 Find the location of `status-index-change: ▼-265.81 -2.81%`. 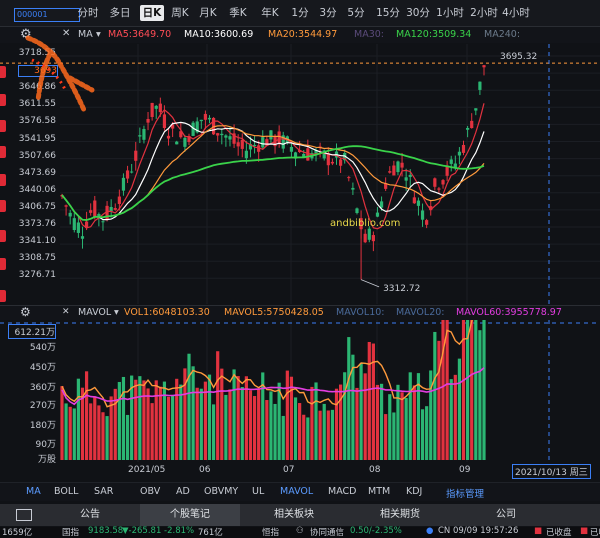

status-index-change: ▼-265.81 -2.81% is located at coordinates (158, 531).